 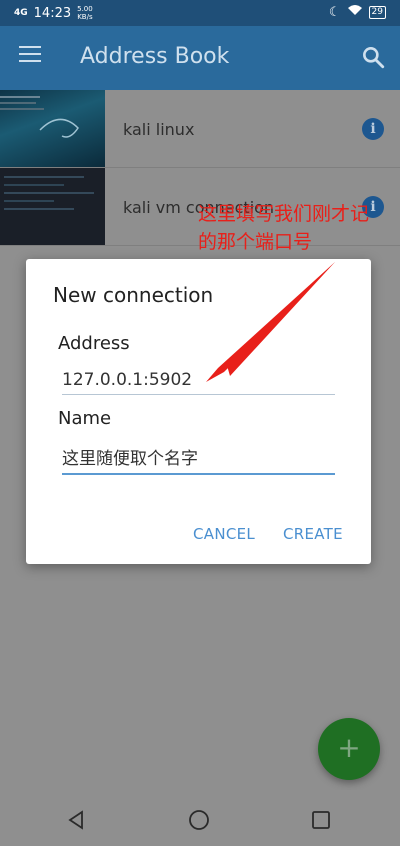 I want to click on network-speed-unit: KB/s, so click(x=85, y=17).